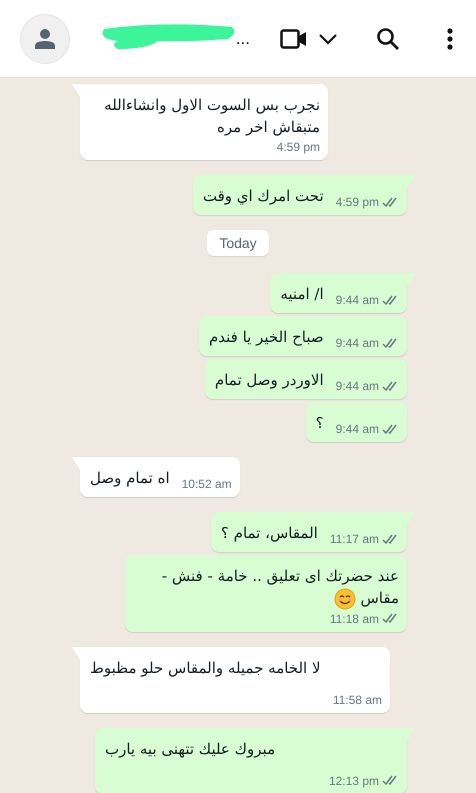 The image size is (476, 793). What do you see at coordinates (238, 243) in the screenshot?
I see `date-chip: Today` at bounding box center [238, 243].